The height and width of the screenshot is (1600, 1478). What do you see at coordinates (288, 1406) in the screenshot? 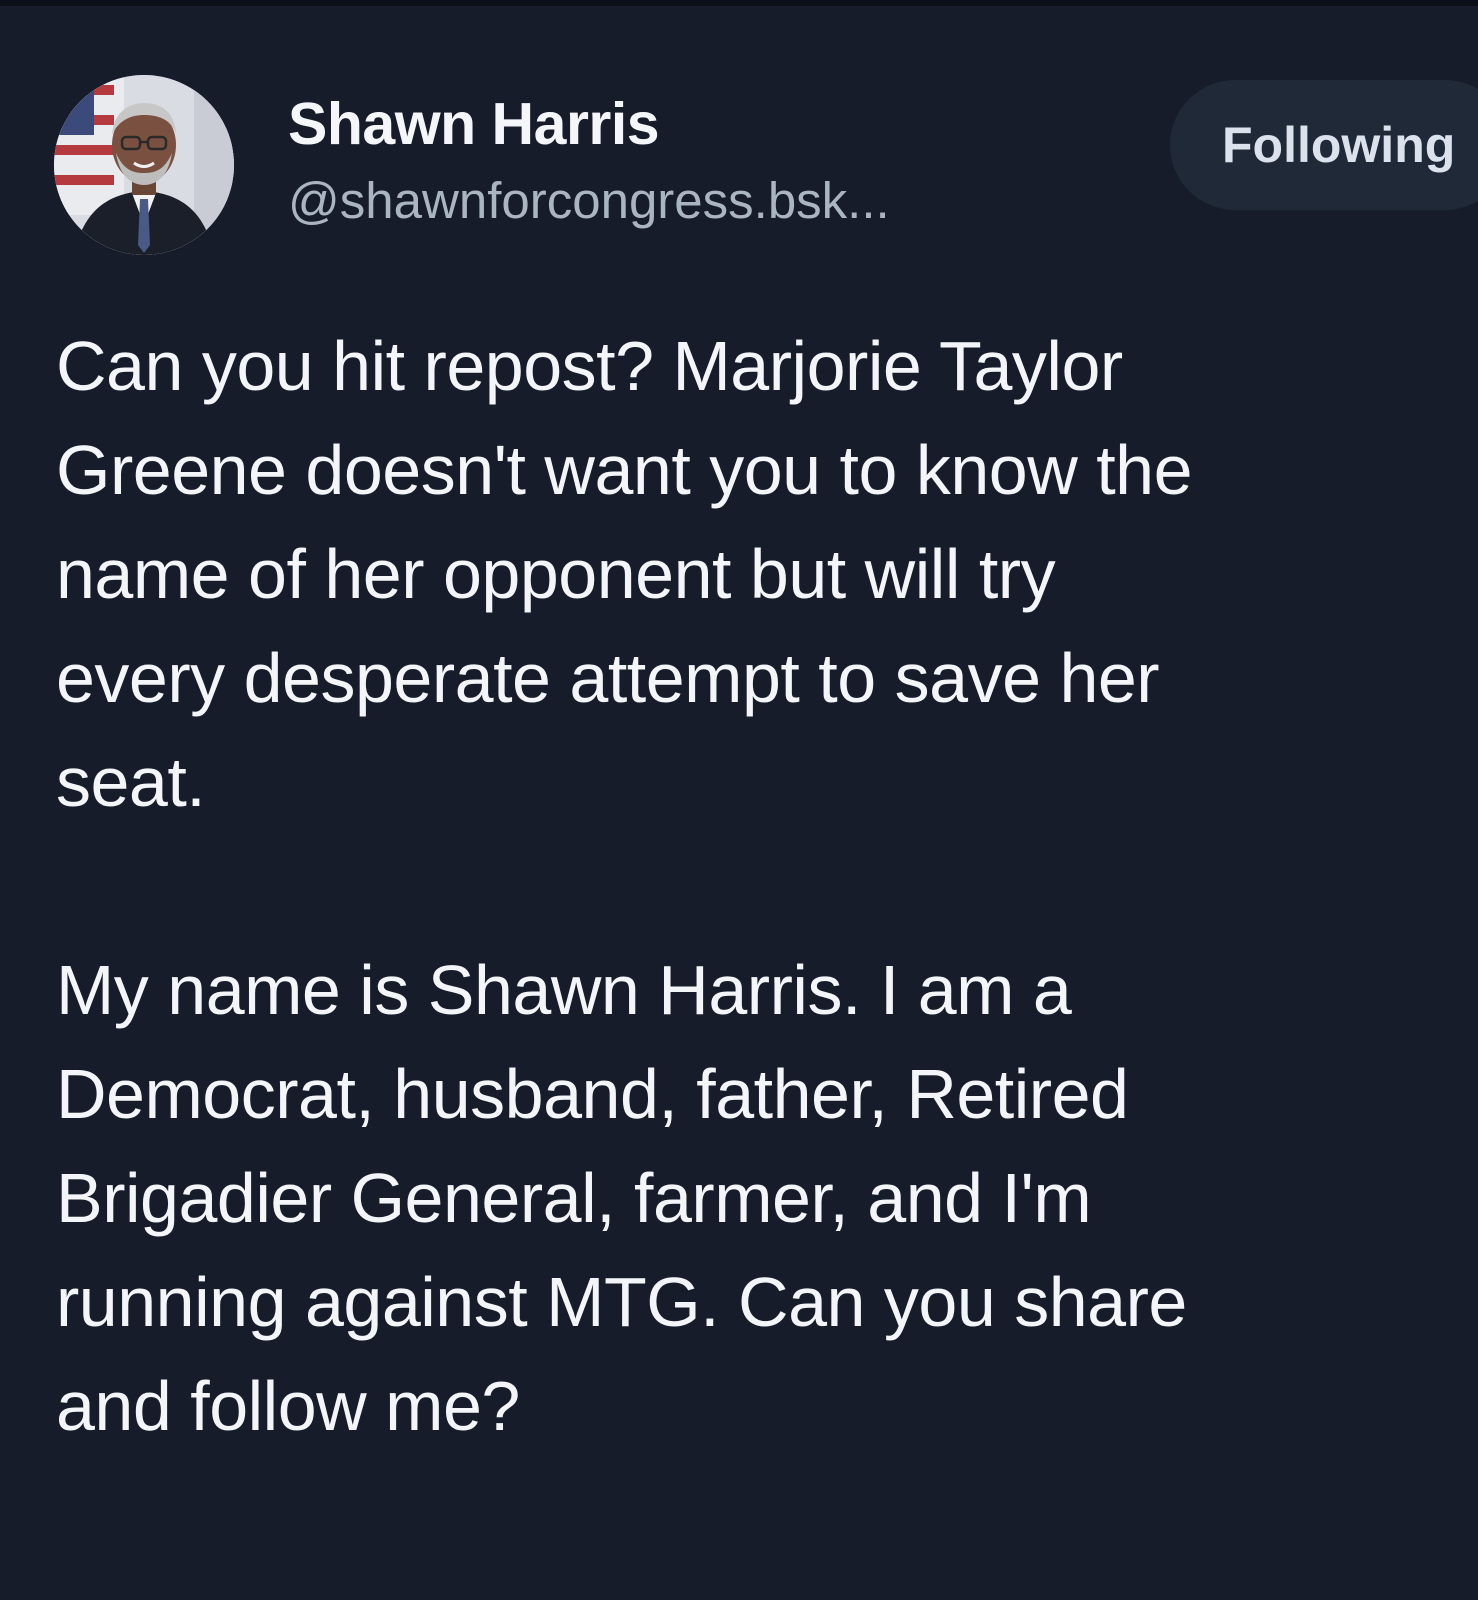
I see `post-text-line: and follow me?` at bounding box center [288, 1406].